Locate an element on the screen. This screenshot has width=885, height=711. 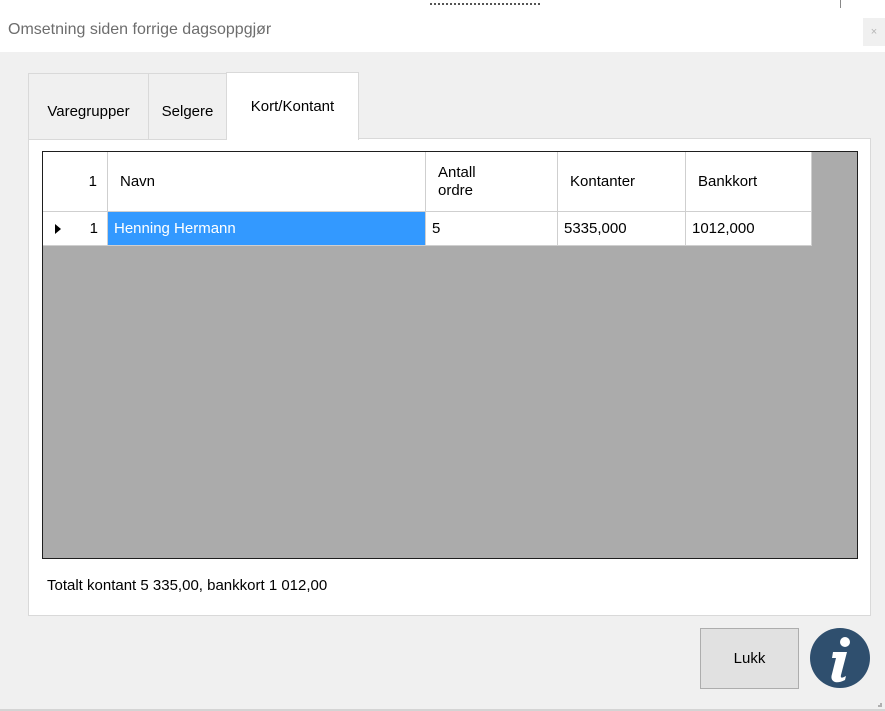
cell-value: Henning Hermann is located at coordinates (175, 228).